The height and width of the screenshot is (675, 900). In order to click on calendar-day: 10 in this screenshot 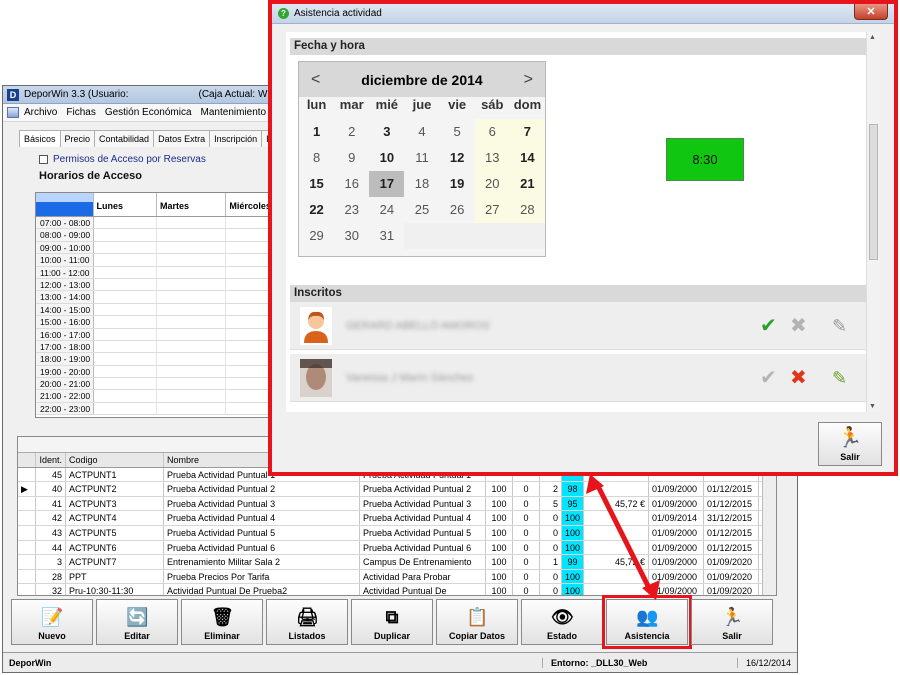, I will do `click(386, 158)`.